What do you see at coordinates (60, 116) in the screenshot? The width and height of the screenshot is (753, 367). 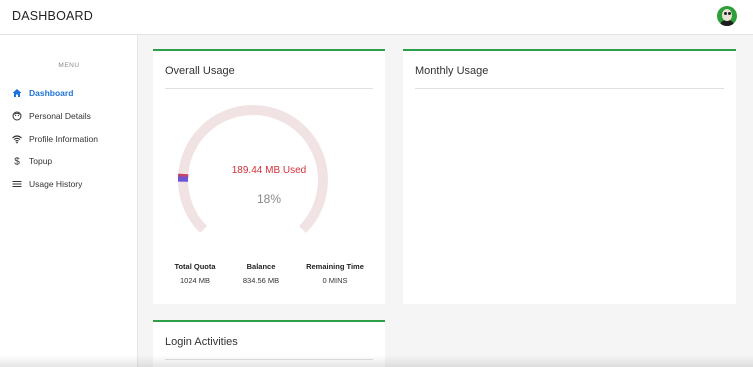 I see `sidebar-item-label: Personal Details` at bounding box center [60, 116].